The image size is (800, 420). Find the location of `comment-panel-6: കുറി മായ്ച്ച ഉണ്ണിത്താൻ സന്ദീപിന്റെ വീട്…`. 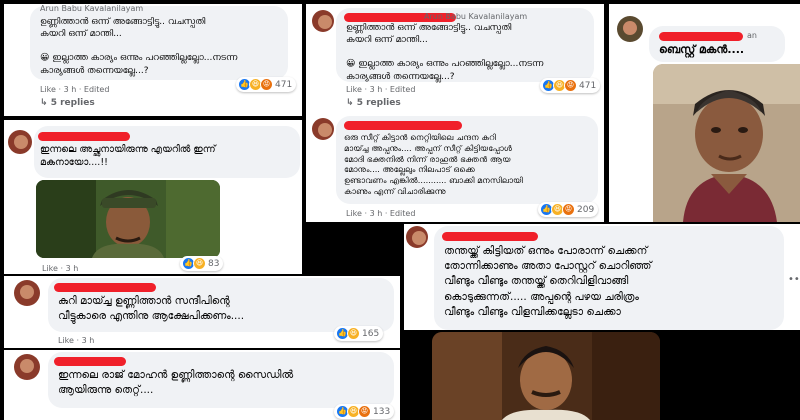

comment-panel-6: കുറി മായ്ച്ച ഉണ്ണിത്താൻ സന്ദീപിന്റെ വീട്… is located at coordinates (202, 312).